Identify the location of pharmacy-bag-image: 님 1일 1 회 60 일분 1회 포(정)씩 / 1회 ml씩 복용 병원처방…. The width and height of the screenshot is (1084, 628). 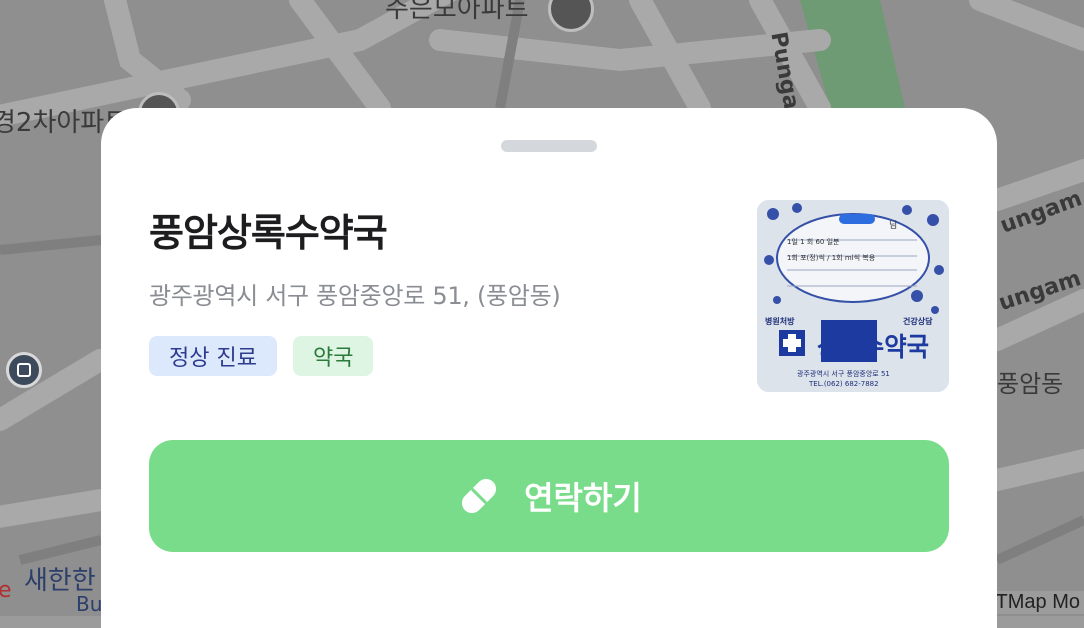
(853, 296).